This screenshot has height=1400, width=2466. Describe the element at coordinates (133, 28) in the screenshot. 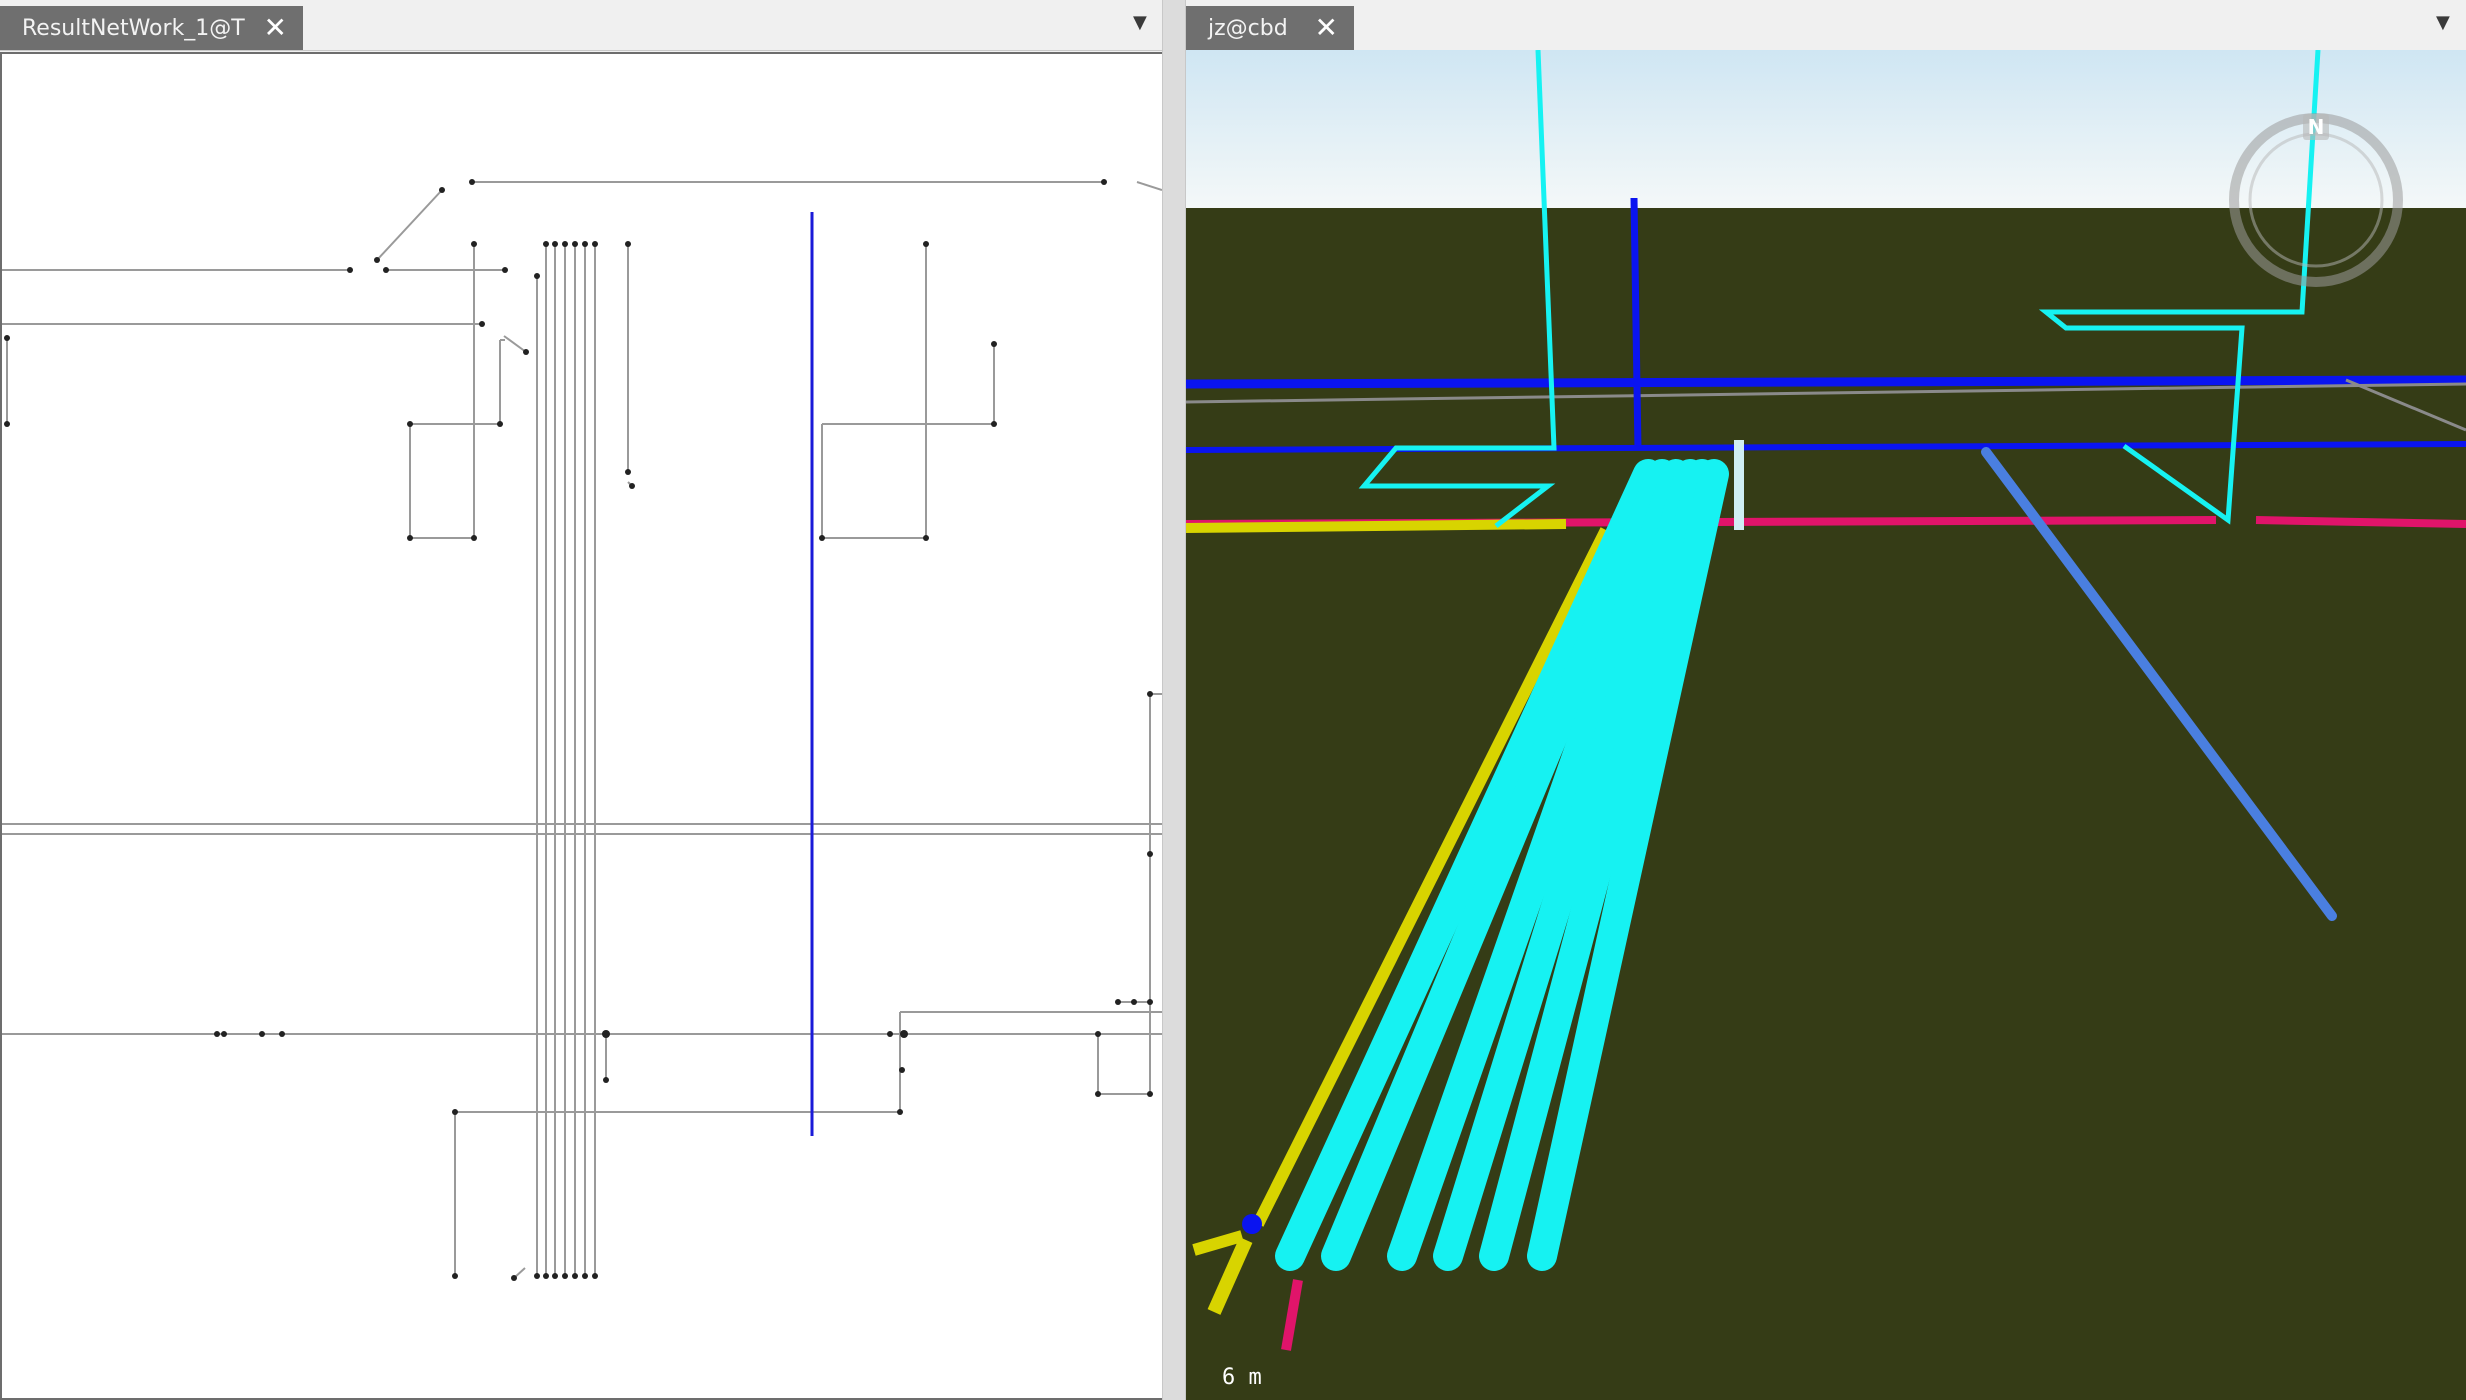

I see `tab-resultnetwork-label: ResultNetWork_1@T` at that location.